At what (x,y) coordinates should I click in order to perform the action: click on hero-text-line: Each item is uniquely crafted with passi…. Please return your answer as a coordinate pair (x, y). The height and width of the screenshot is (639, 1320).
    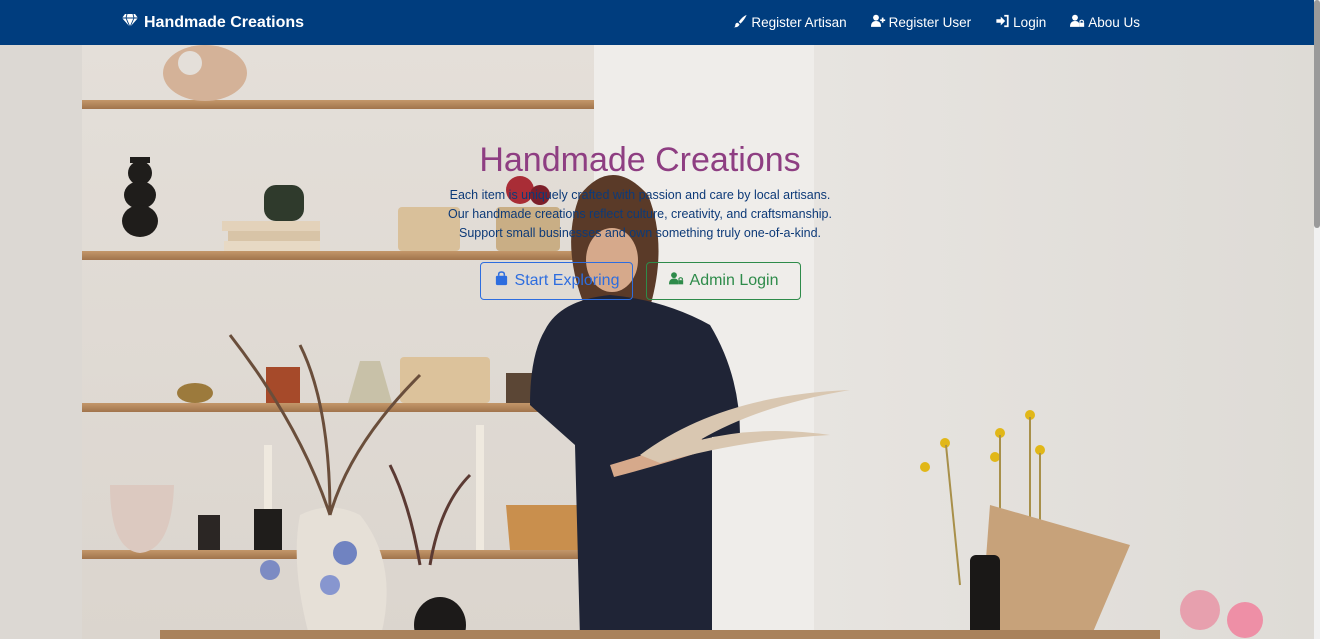
    Looking at the image, I should click on (640, 195).